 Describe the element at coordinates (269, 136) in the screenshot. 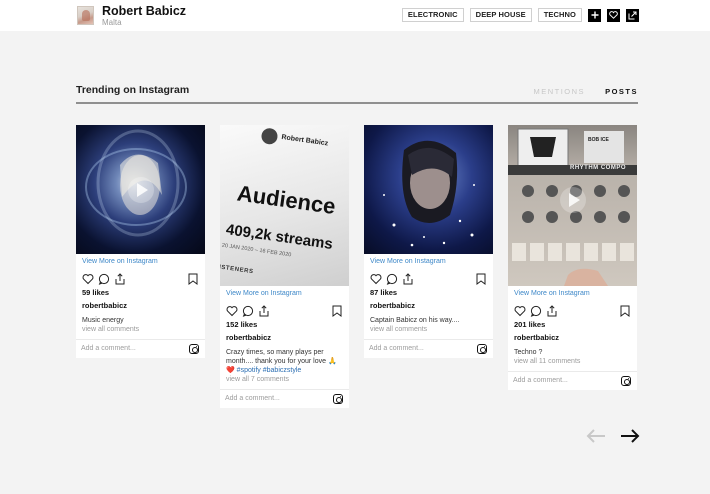

I see `profile-icon` at that location.